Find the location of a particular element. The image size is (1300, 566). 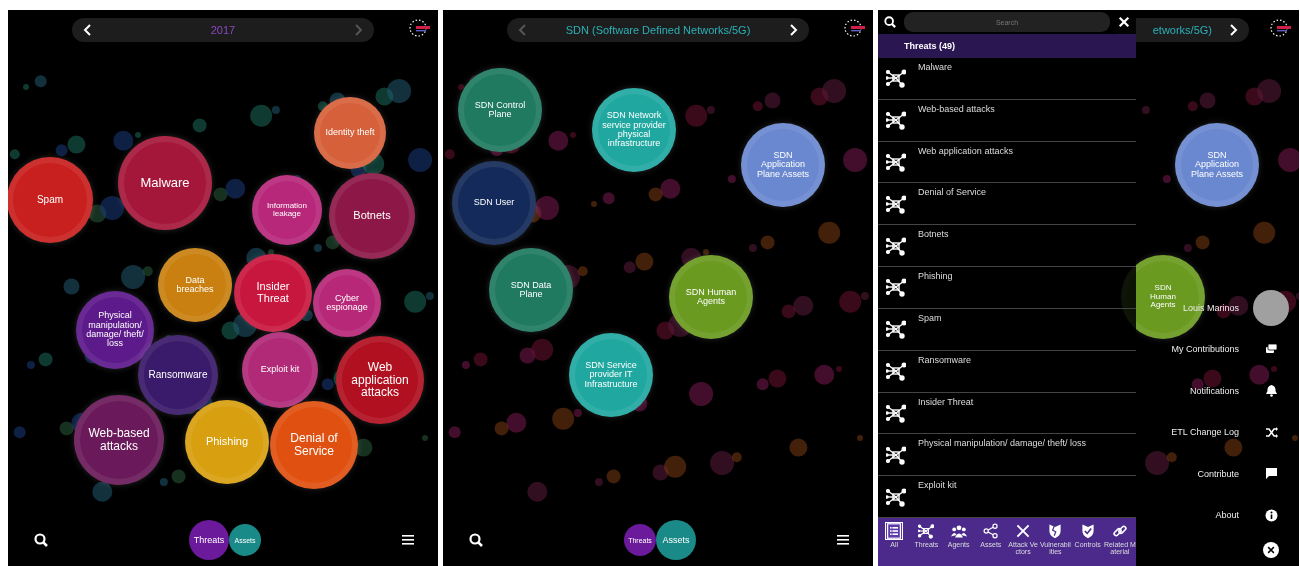

avatar is located at coordinates (1271, 307).